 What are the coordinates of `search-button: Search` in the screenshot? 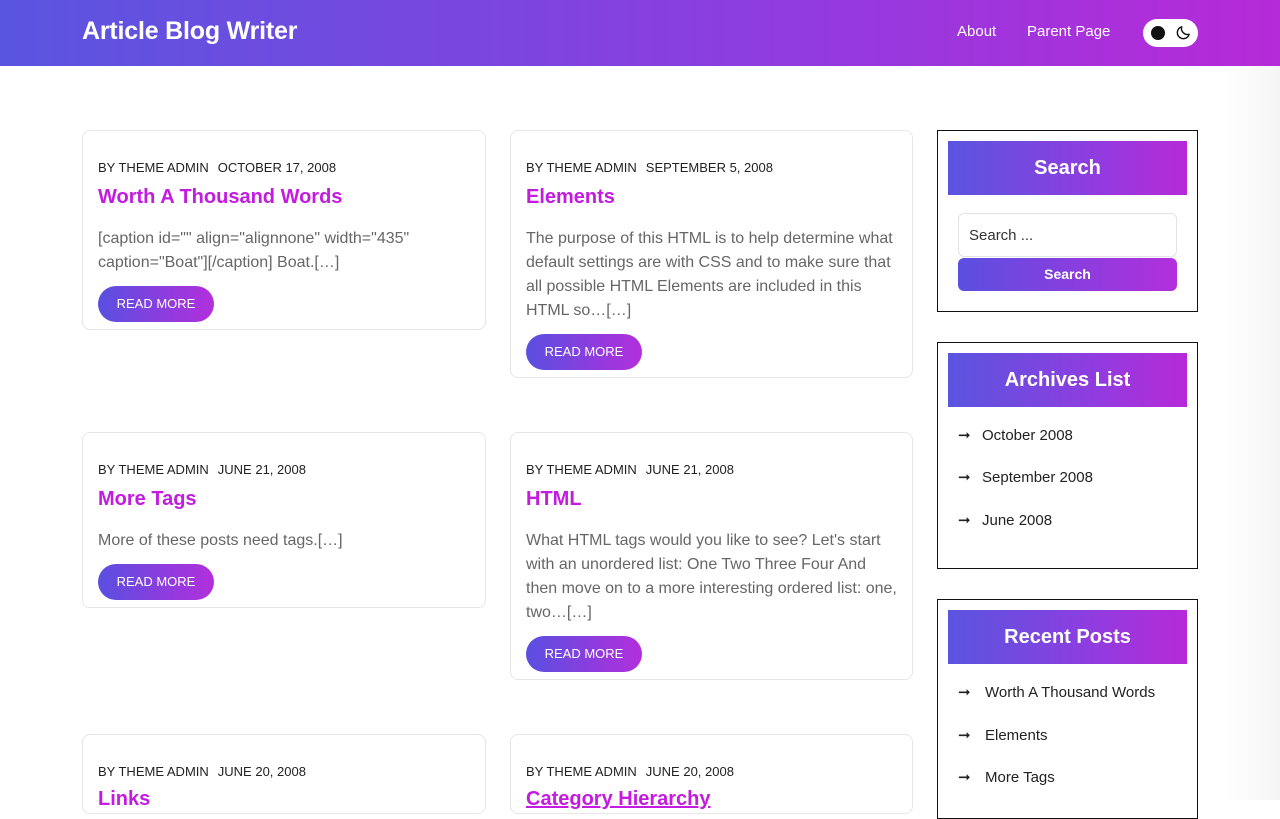 It's located at (1067, 274).